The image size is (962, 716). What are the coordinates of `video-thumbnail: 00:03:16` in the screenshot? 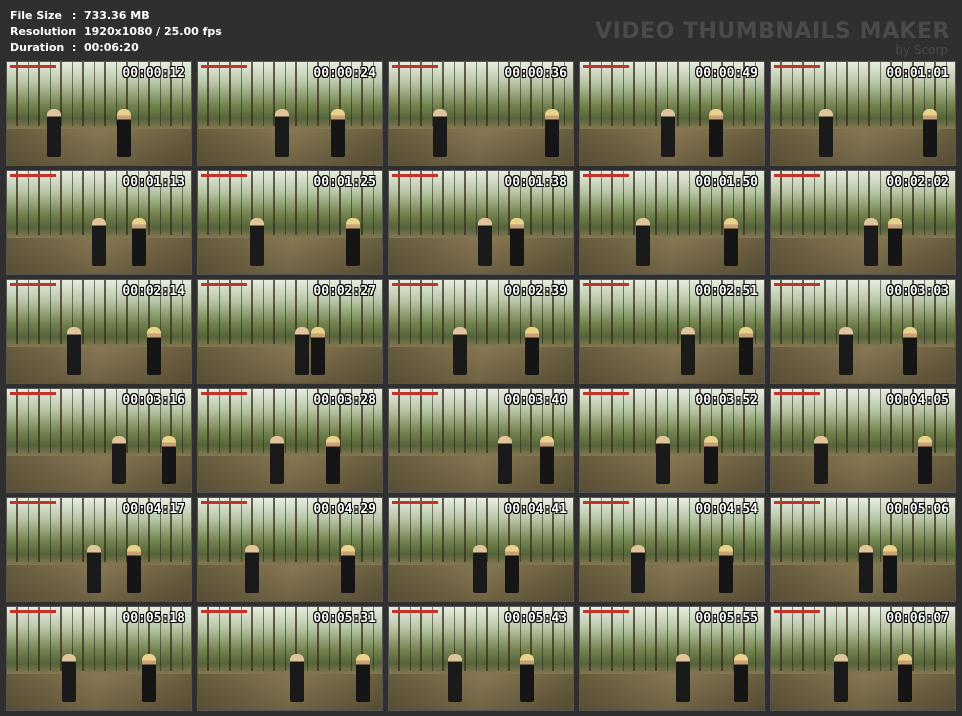 It's located at (99, 440).